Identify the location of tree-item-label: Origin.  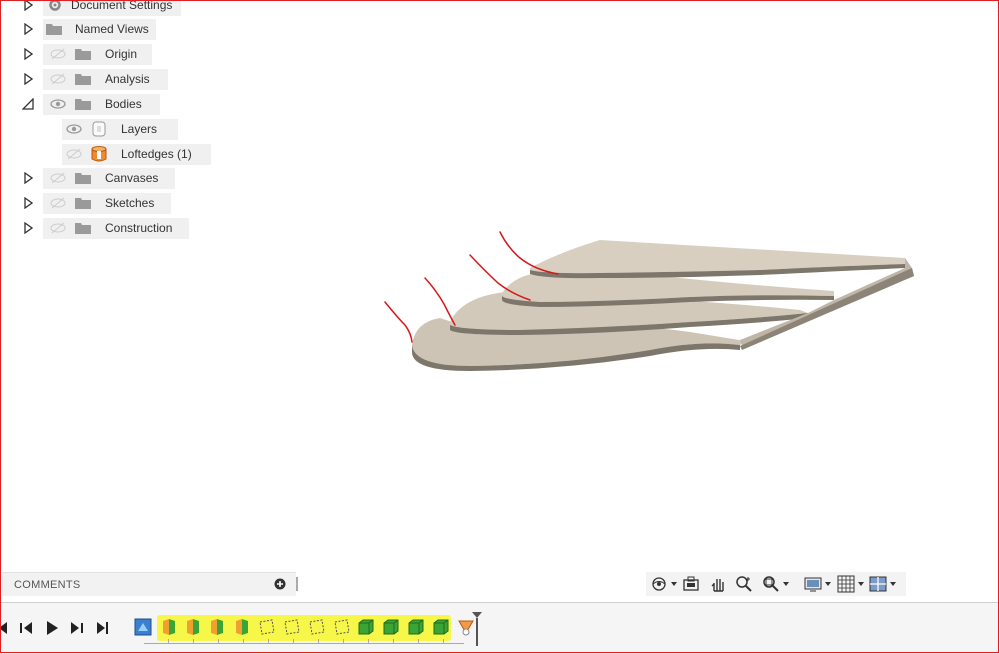
(121, 54).